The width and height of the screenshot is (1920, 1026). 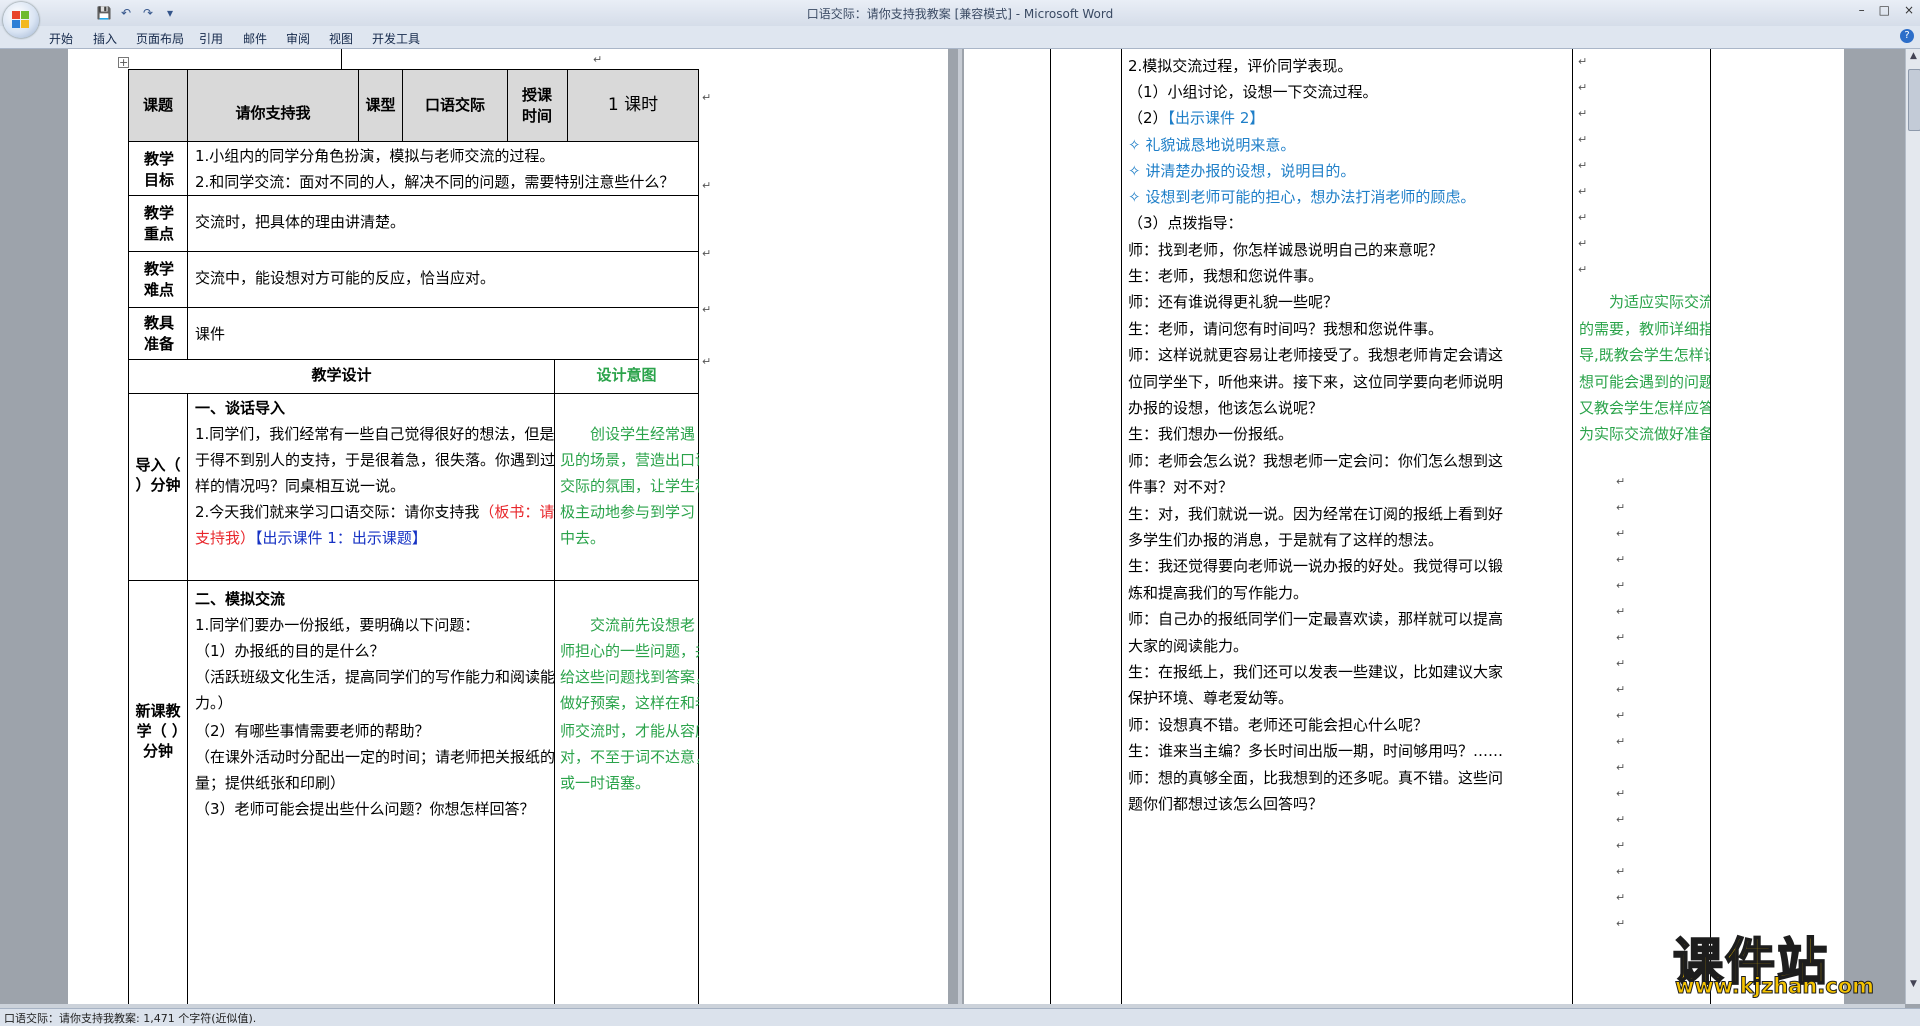 What do you see at coordinates (605, 783) in the screenshot?
I see `new-intent-line-7: 或一时语塞。` at bounding box center [605, 783].